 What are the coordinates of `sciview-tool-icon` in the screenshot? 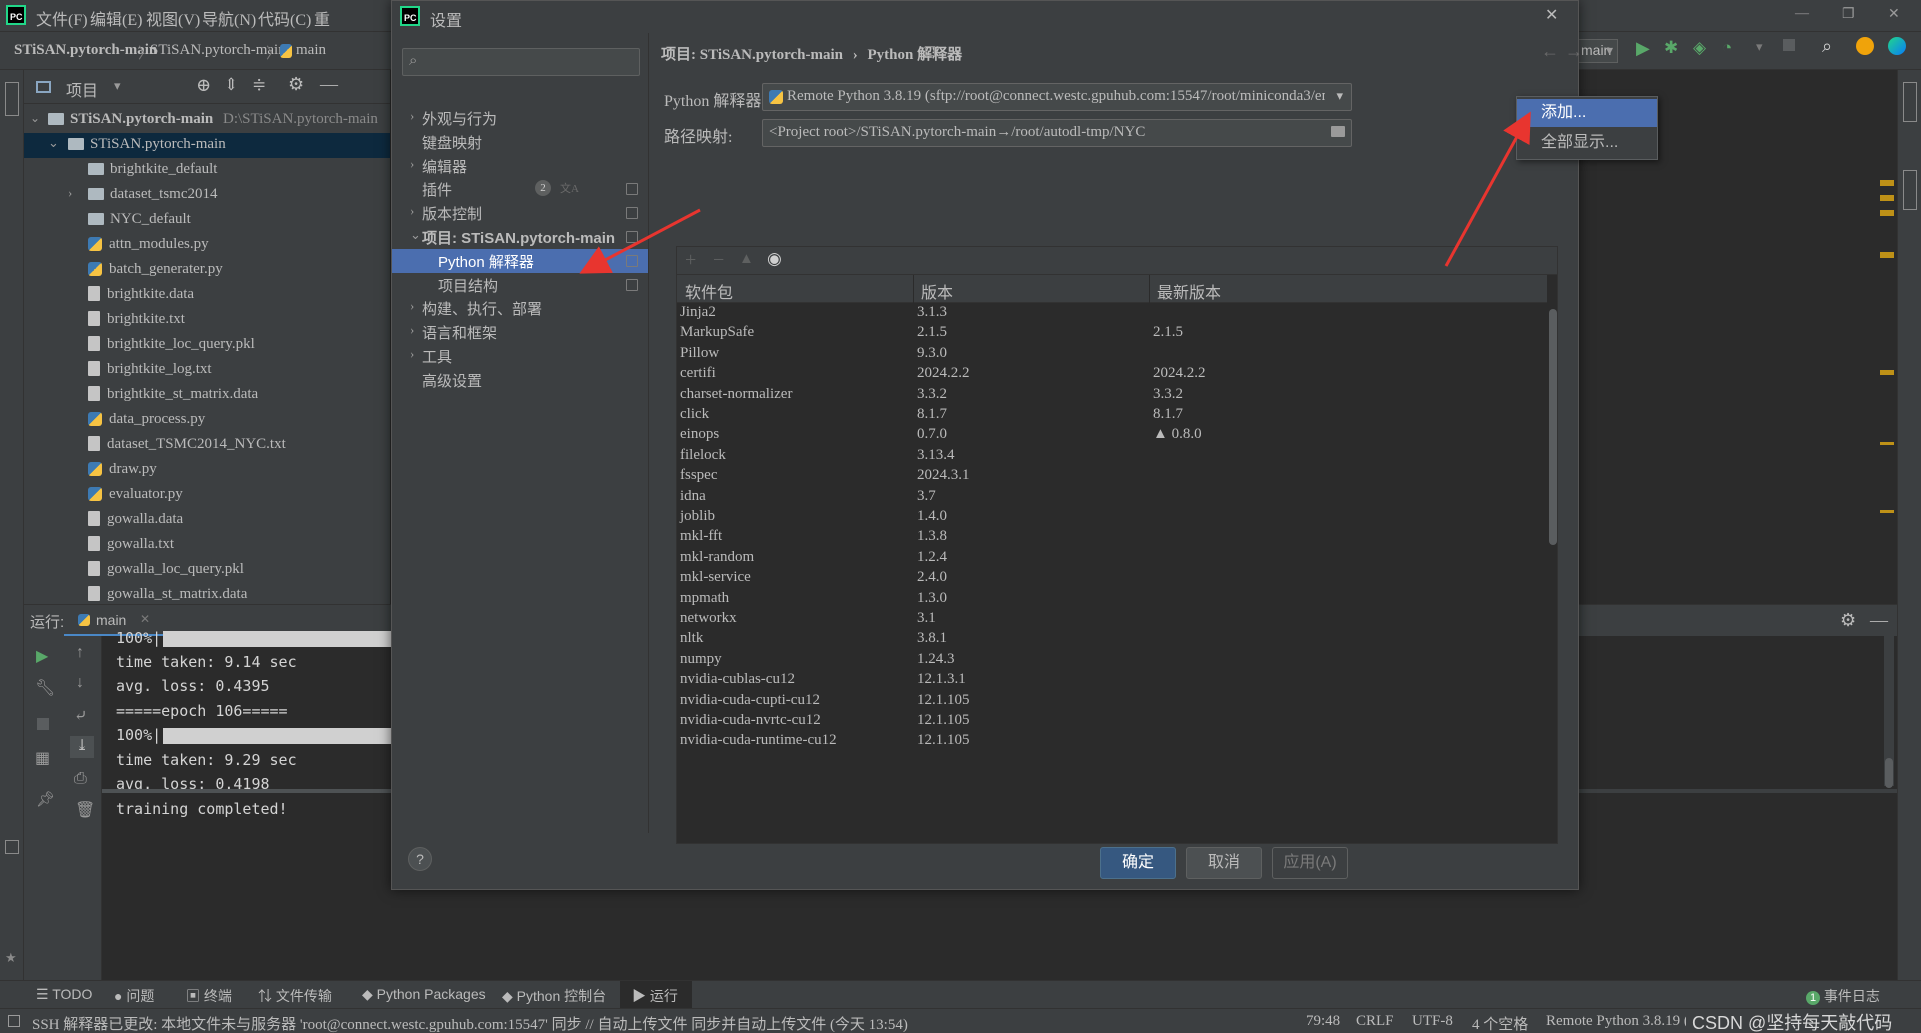 It's located at (1910, 190).